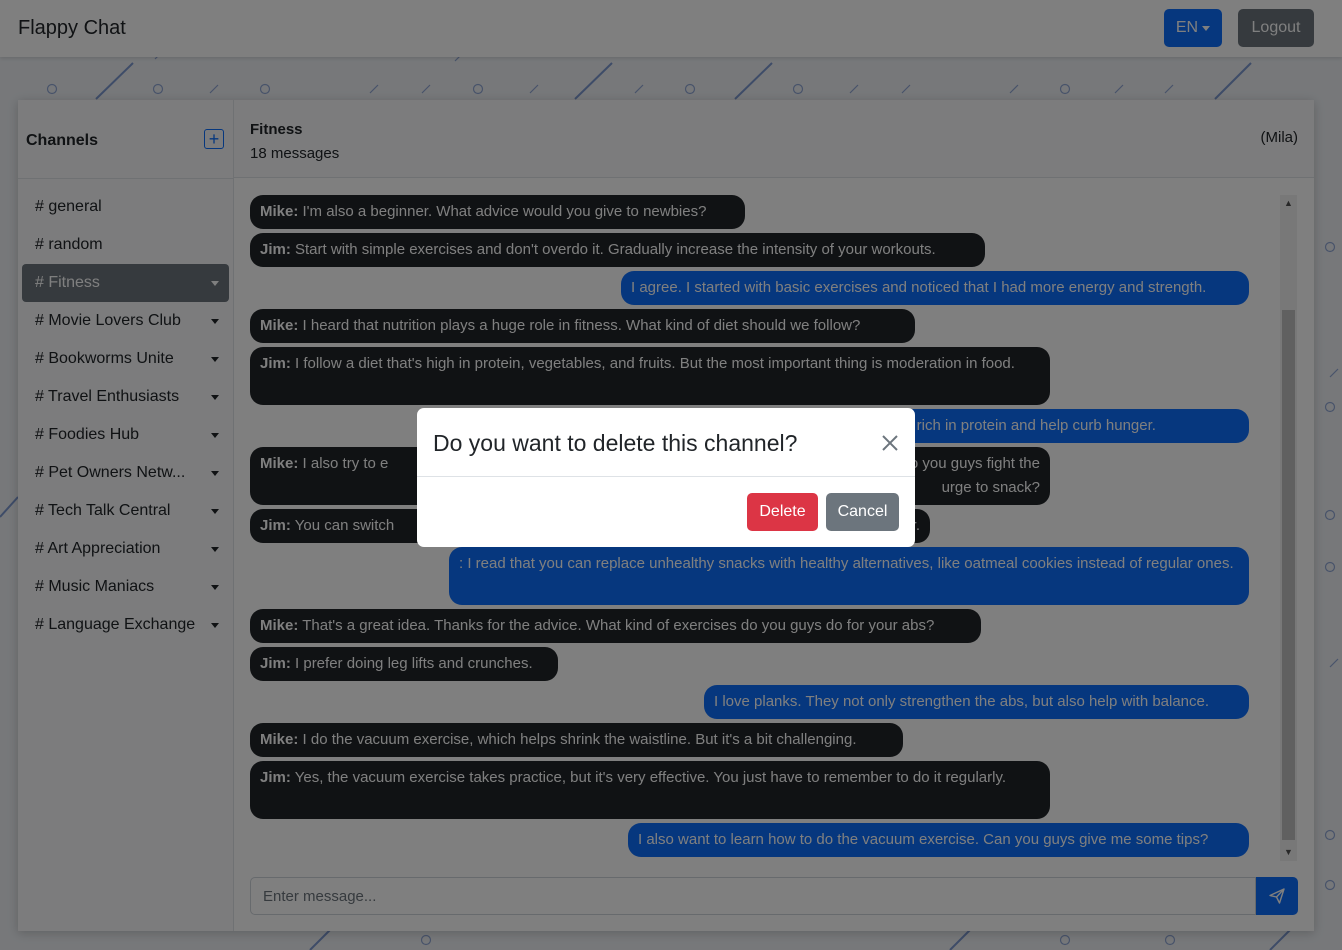 The image size is (1342, 950). Describe the element at coordinates (890, 443) in the screenshot. I see `close-icon` at that location.